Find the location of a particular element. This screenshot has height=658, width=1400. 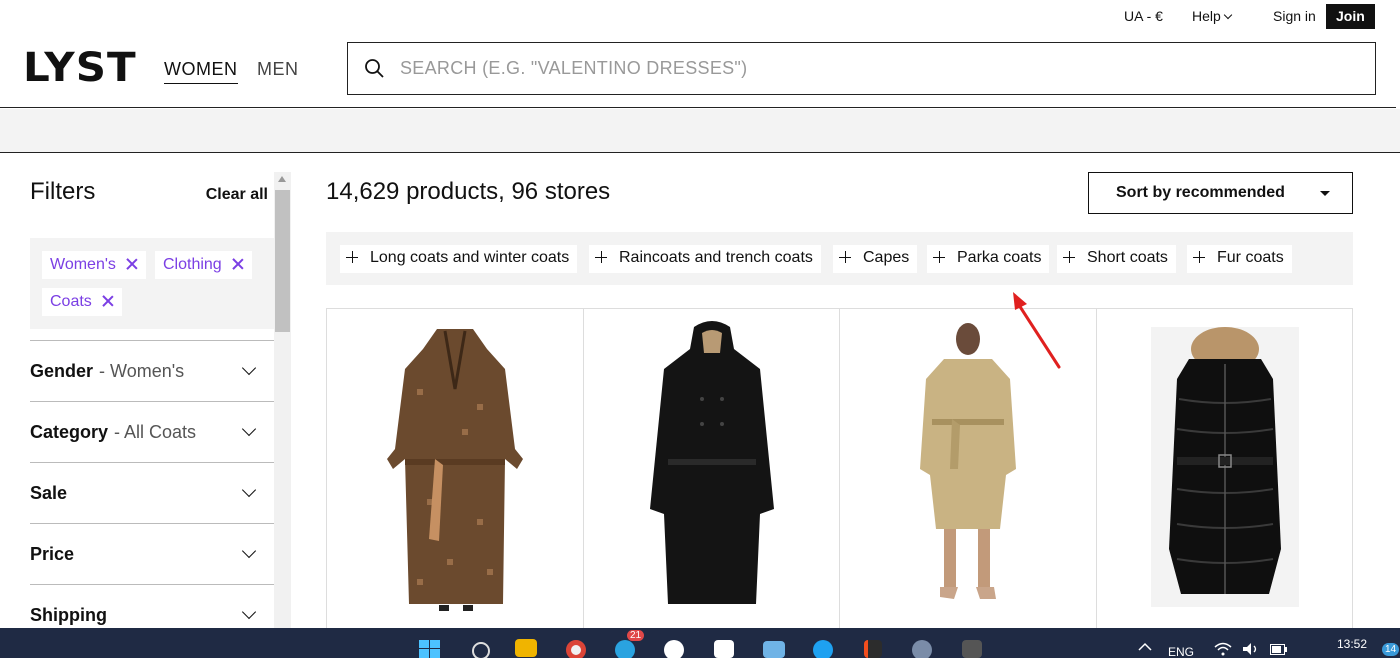

active-filters: Women's Clothing Coats is located at coordinates (152, 283).